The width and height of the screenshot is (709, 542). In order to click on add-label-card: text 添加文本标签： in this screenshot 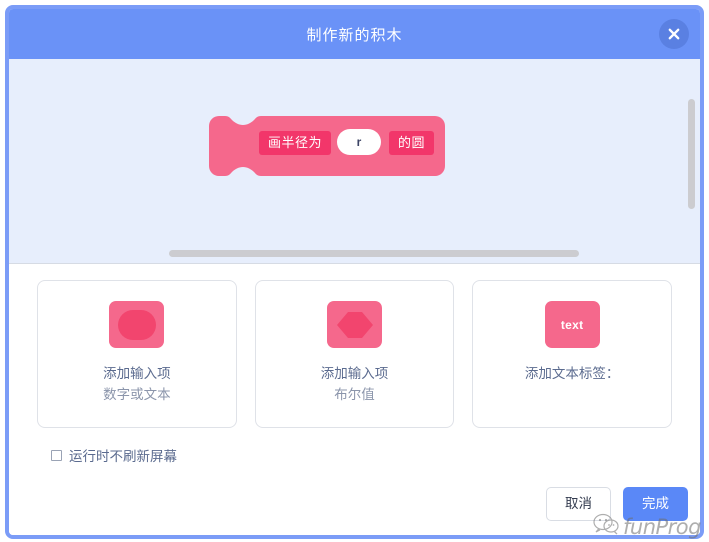, I will do `click(572, 354)`.